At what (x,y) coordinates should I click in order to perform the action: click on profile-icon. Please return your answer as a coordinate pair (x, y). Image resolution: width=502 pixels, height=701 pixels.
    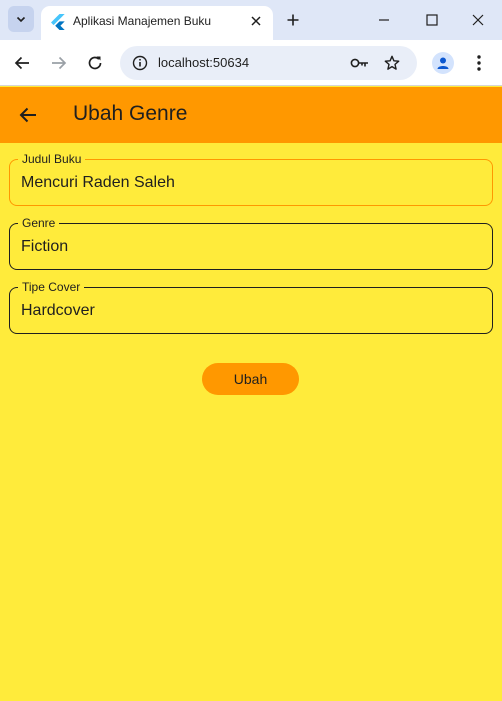
    Looking at the image, I should click on (443, 63).